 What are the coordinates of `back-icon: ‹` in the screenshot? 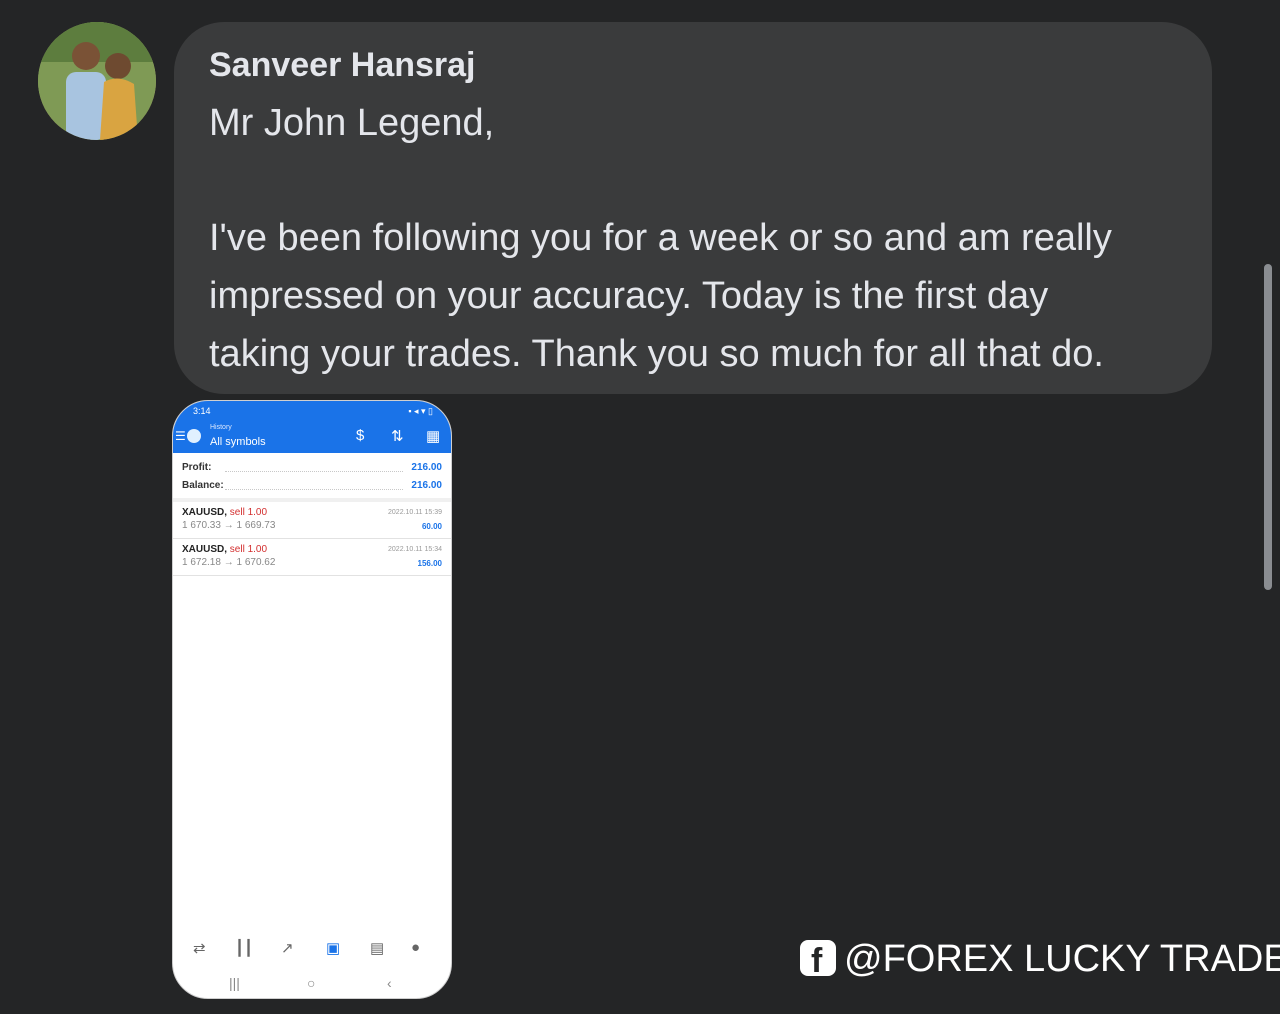 It's located at (389, 983).